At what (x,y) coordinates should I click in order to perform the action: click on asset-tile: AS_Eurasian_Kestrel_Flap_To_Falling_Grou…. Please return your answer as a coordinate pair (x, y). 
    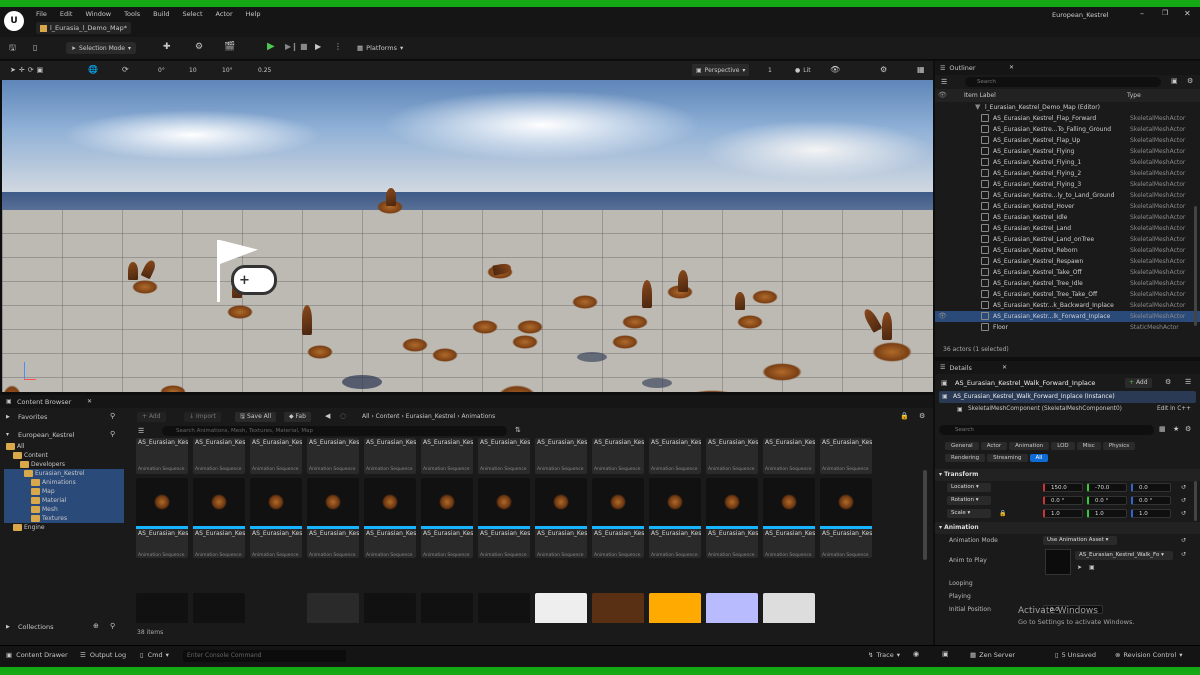
    Looking at the image, I should click on (732, 456).